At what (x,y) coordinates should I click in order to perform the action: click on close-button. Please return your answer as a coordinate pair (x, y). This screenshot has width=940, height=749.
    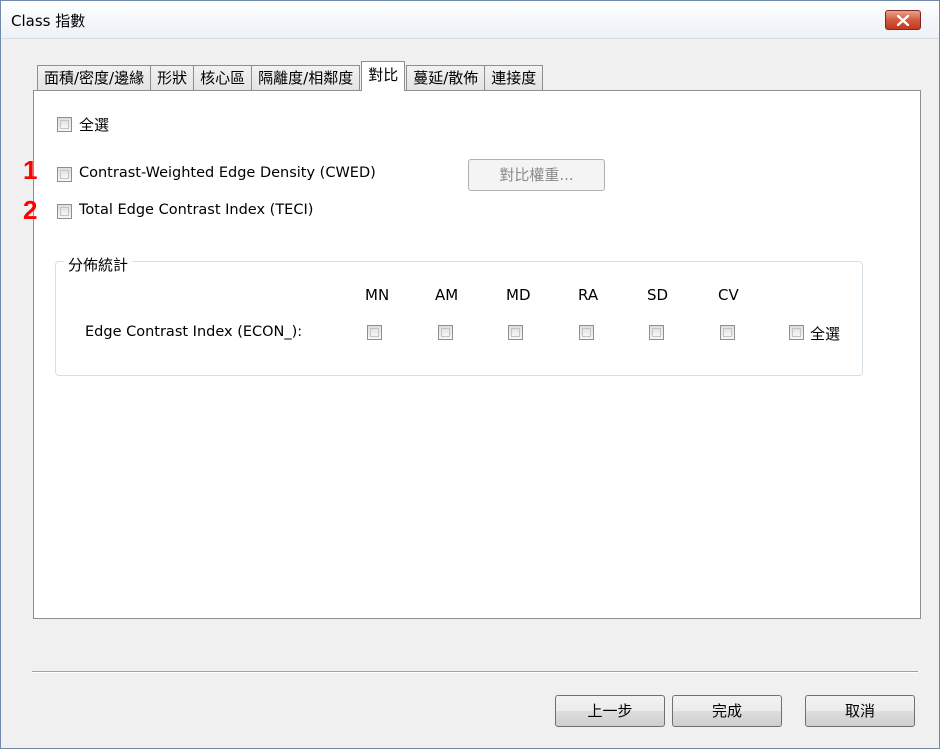
    Looking at the image, I should click on (903, 20).